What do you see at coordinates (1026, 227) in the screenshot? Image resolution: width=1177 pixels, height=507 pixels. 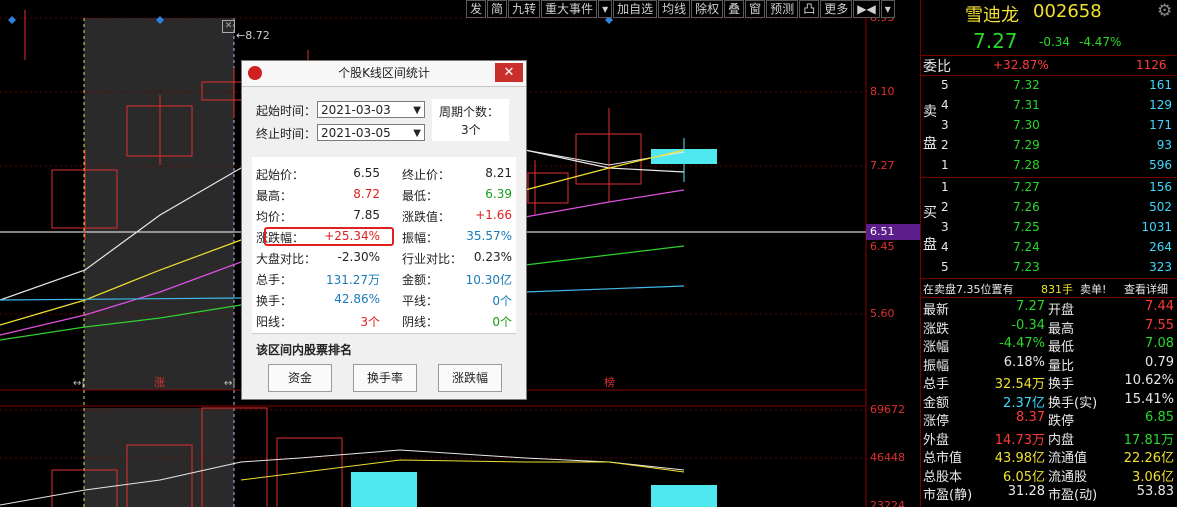 I see `order-price: 7.25` at bounding box center [1026, 227].